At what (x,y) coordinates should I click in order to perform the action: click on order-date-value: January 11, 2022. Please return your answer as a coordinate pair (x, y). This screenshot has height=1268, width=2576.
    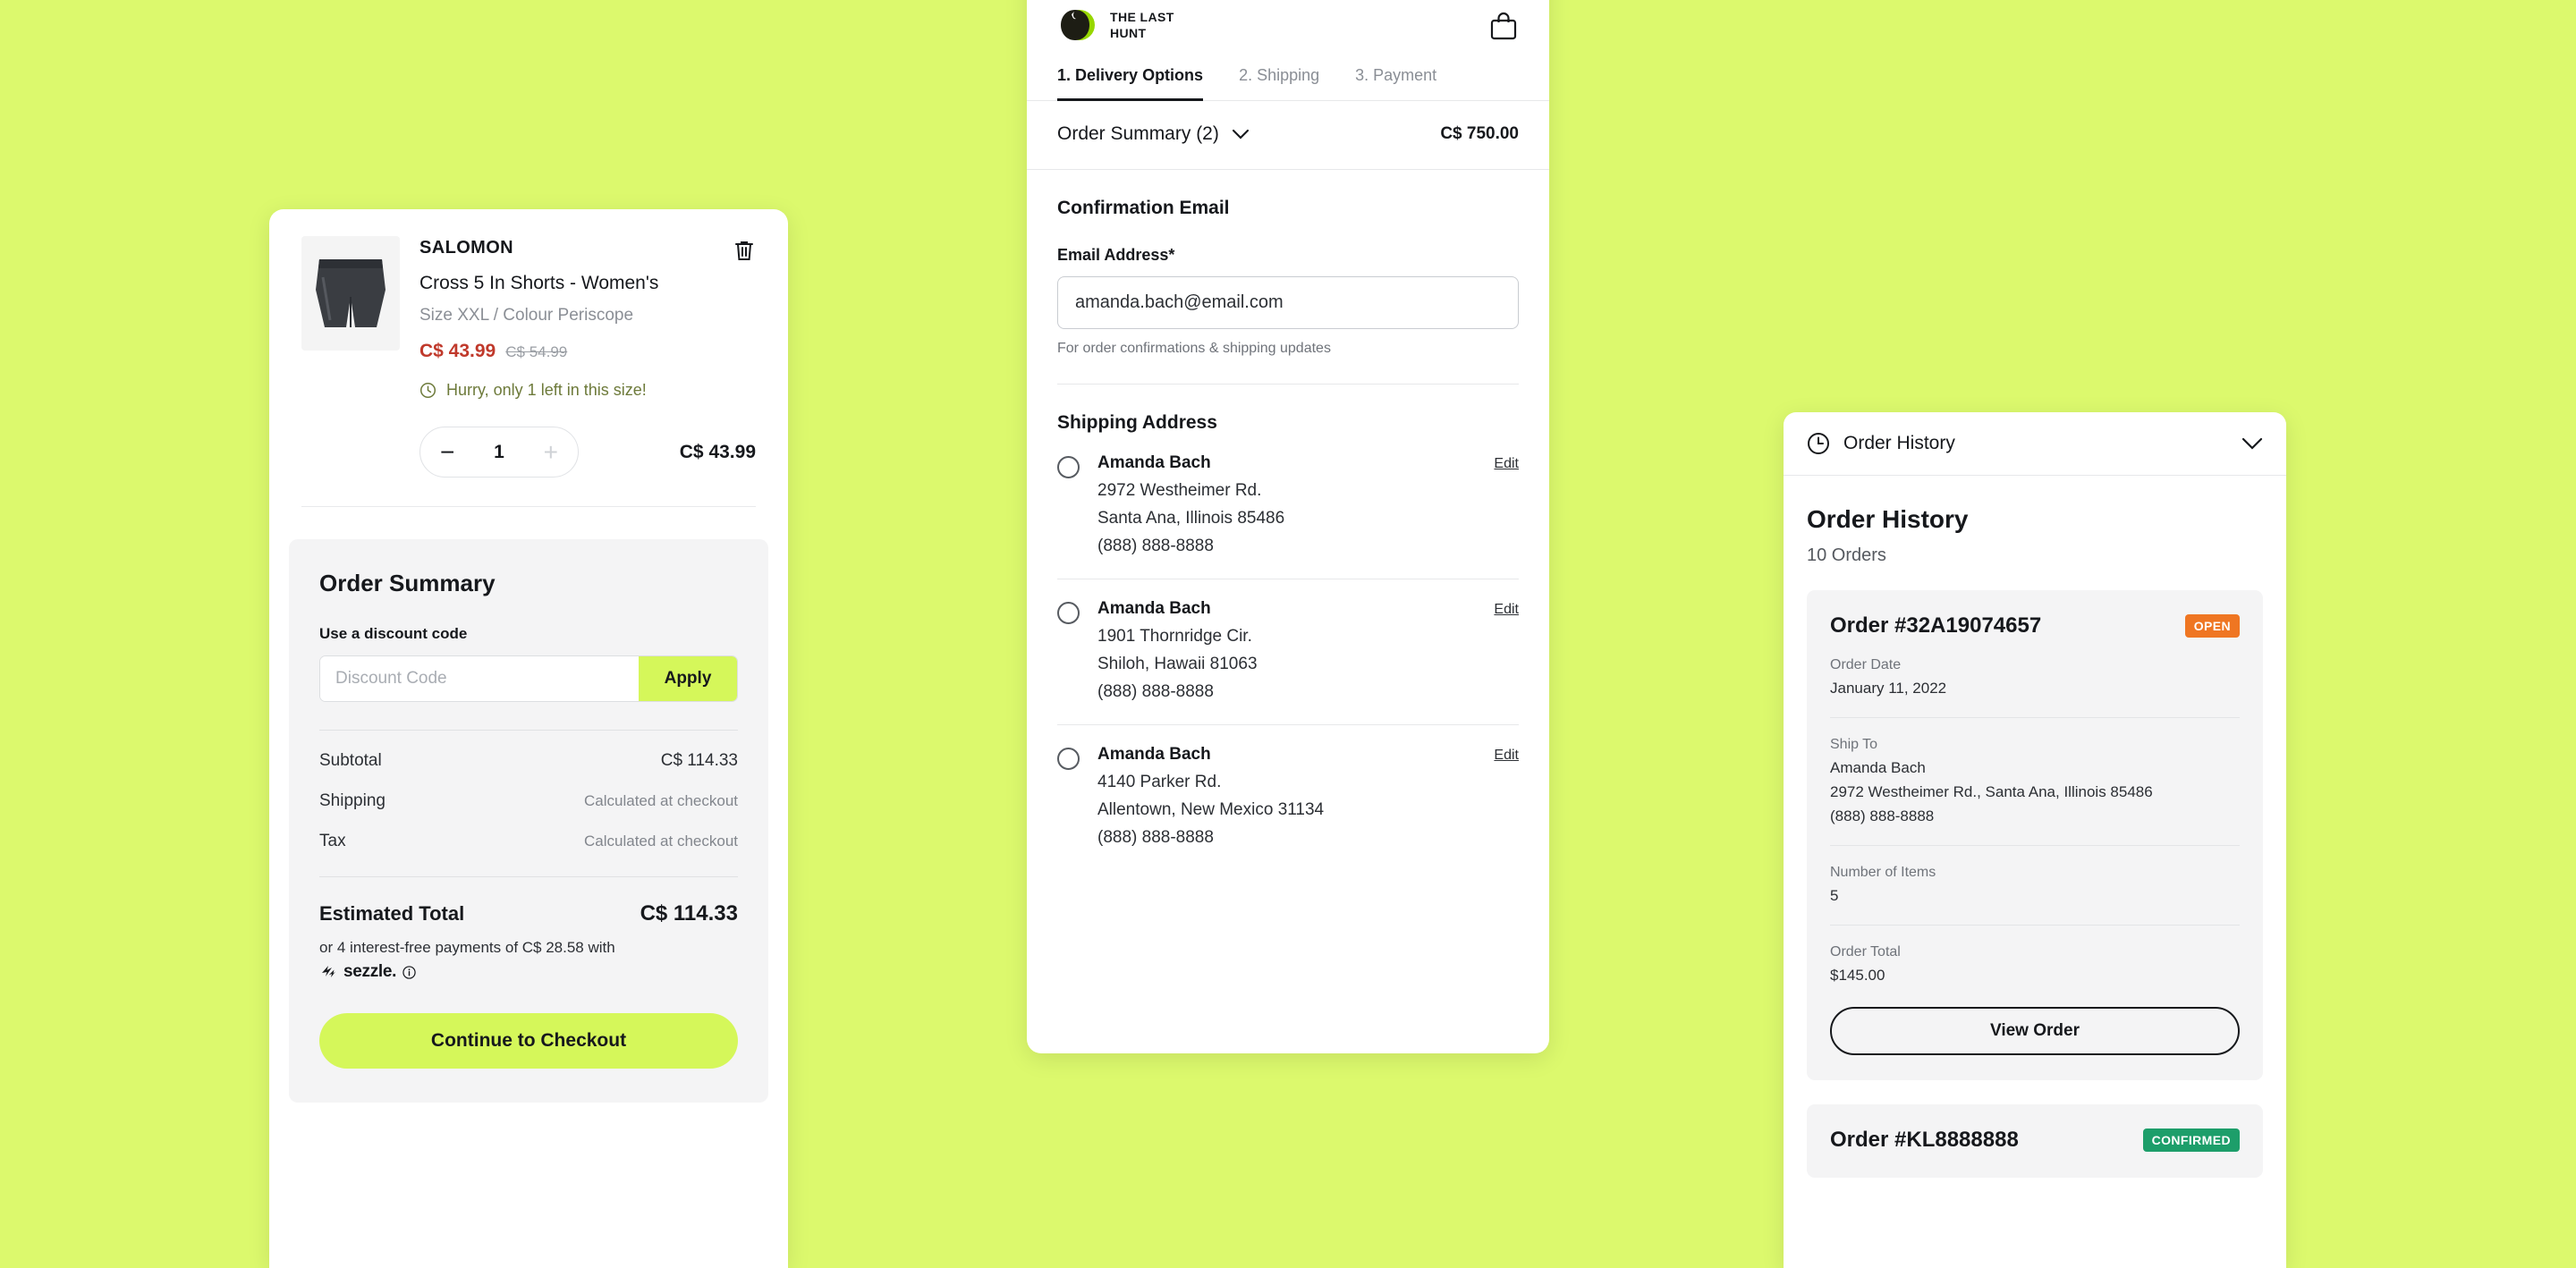
    Looking at the image, I should click on (1888, 688).